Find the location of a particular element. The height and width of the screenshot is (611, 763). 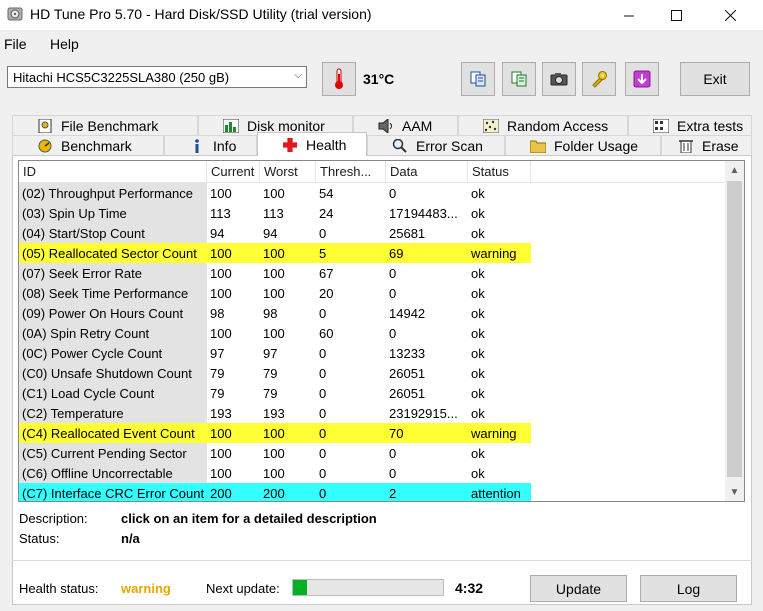

tab-folder-usage: Folder Usage is located at coordinates (583, 145).